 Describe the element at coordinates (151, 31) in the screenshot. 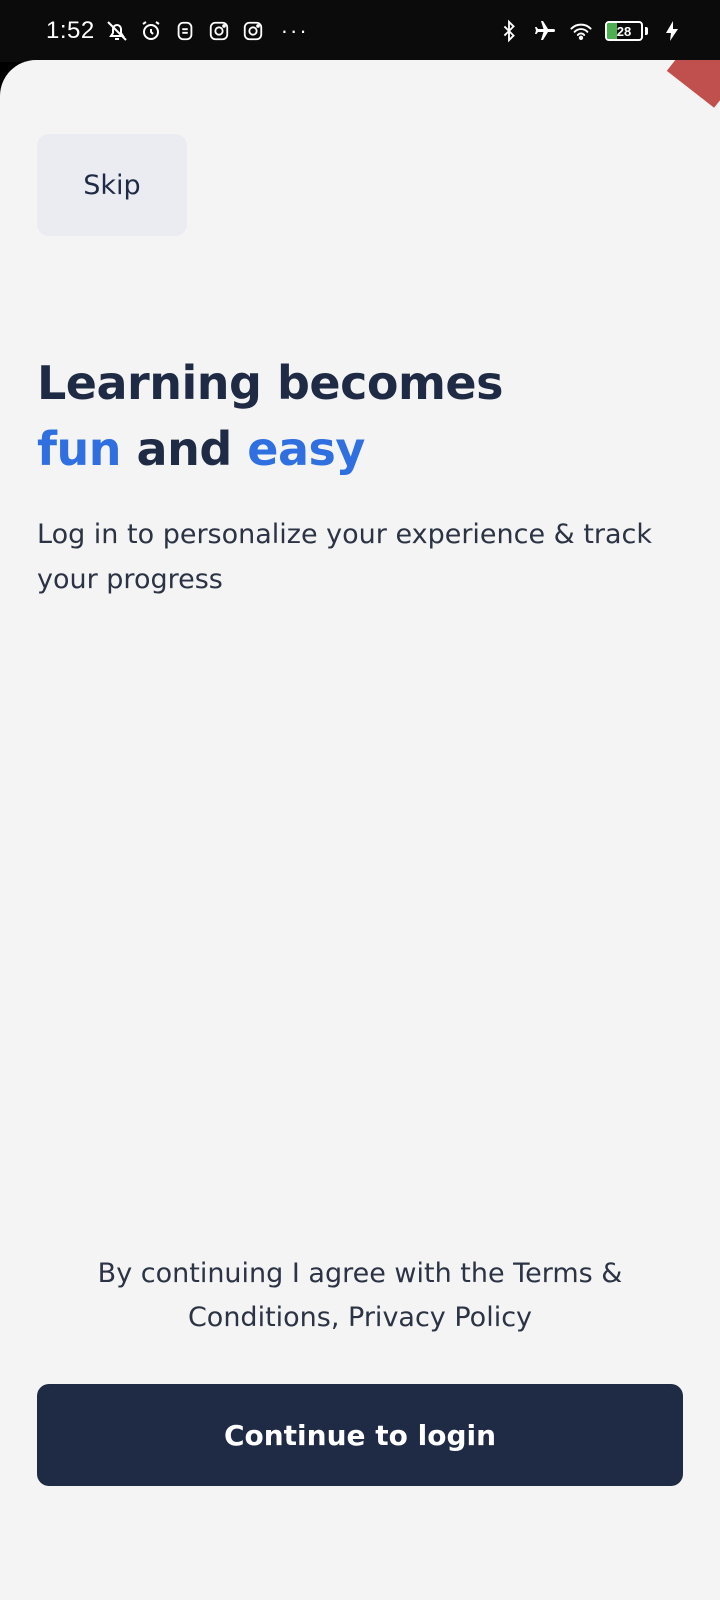

I see `alarm-icon` at that location.